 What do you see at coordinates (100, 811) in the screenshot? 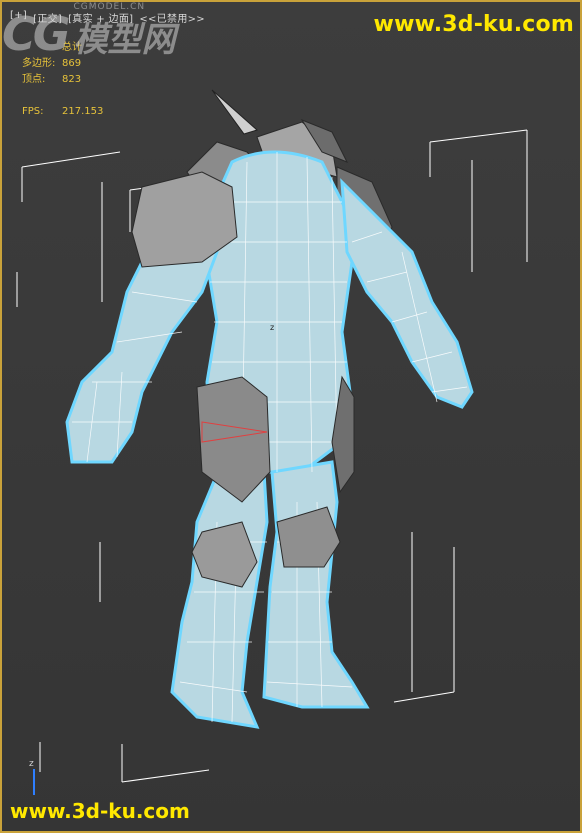
I see `watermark-bottom: www.3d-ku.com` at bounding box center [100, 811].